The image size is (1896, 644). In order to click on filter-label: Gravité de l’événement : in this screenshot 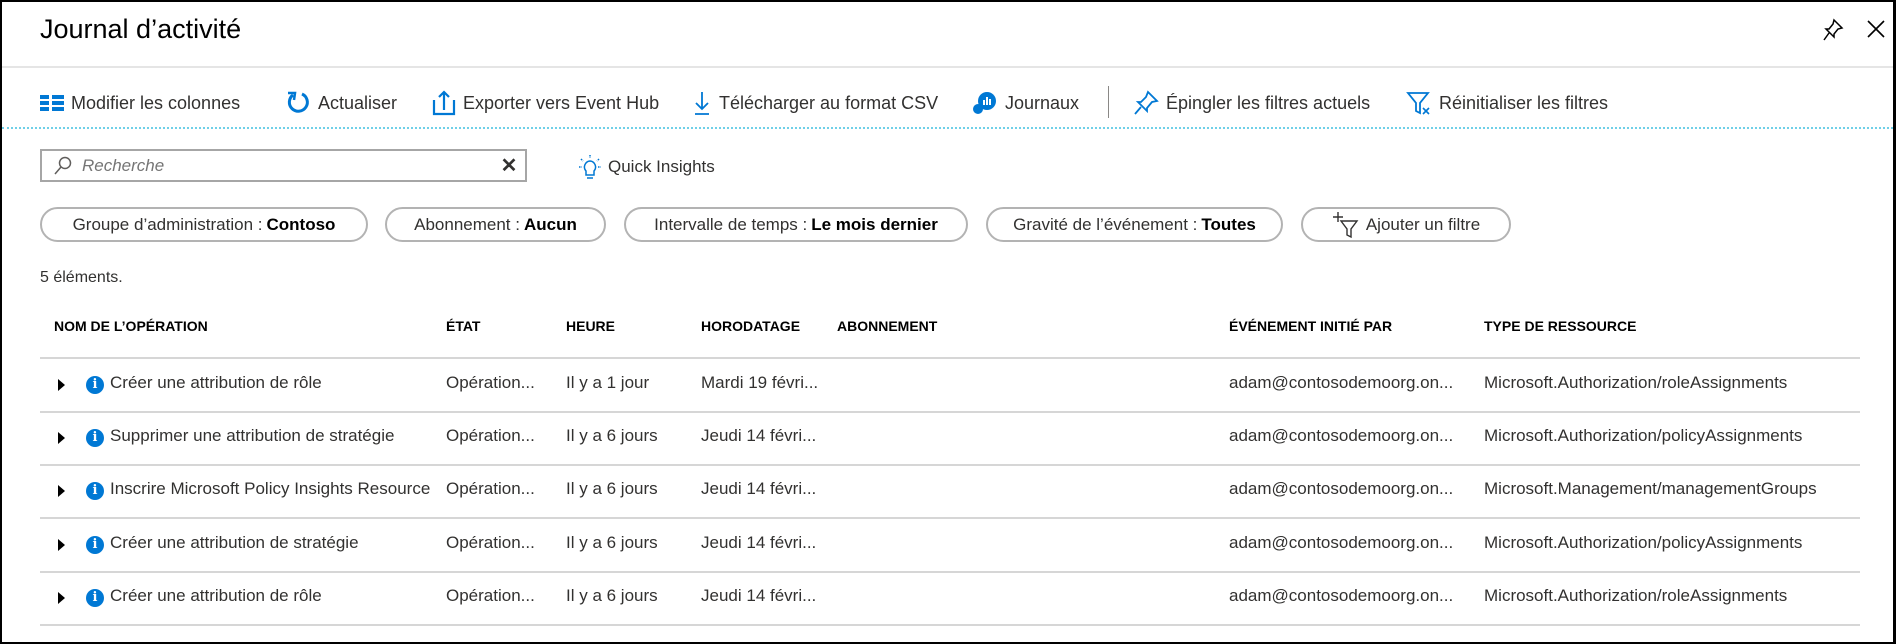, I will do `click(1105, 224)`.